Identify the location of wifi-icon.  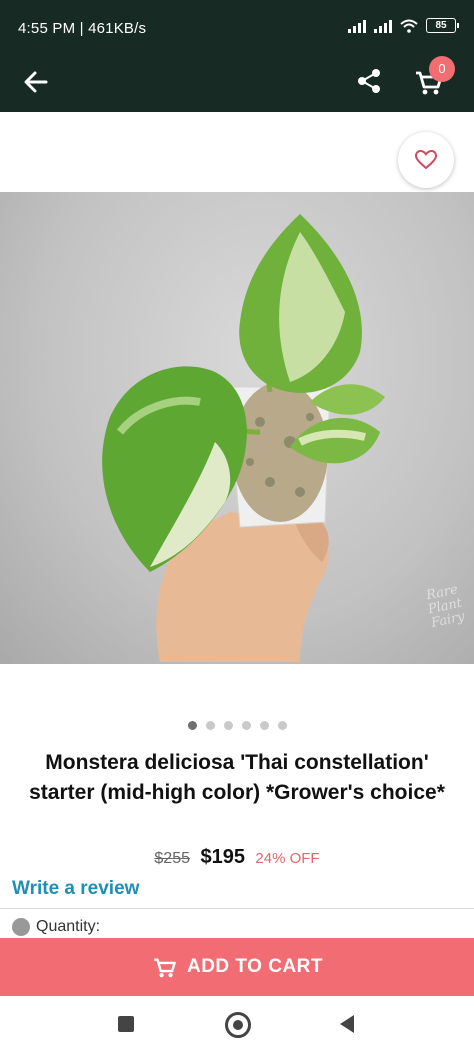
(409, 26).